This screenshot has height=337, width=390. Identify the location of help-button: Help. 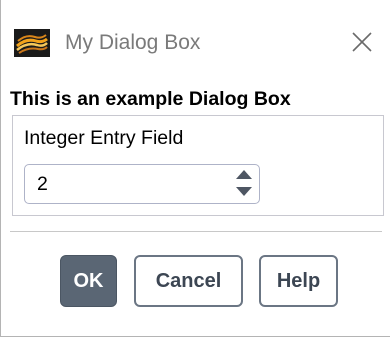
(298, 281).